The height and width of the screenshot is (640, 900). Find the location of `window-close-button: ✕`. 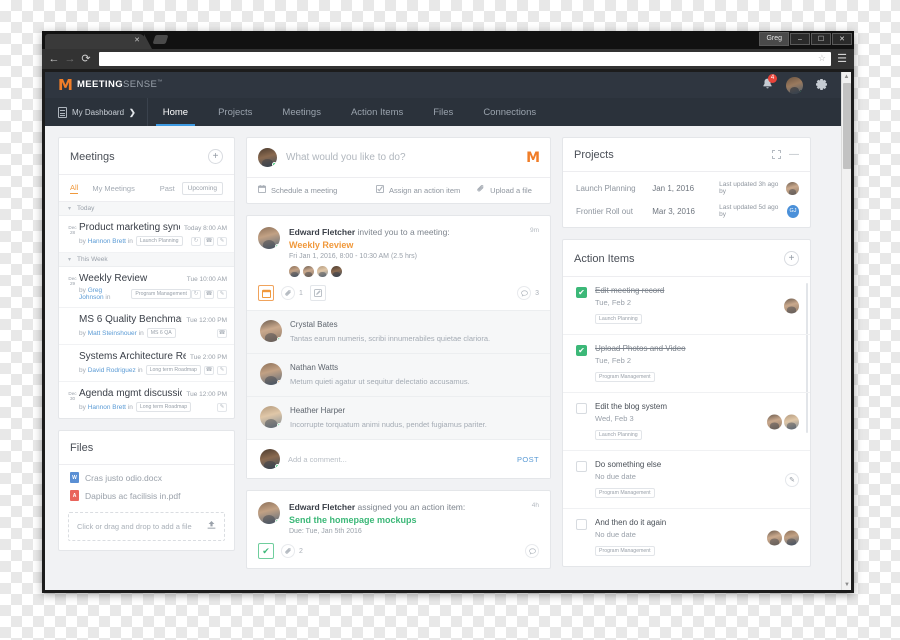

window-close-button: ✕ is located at coordinates (842, 39).